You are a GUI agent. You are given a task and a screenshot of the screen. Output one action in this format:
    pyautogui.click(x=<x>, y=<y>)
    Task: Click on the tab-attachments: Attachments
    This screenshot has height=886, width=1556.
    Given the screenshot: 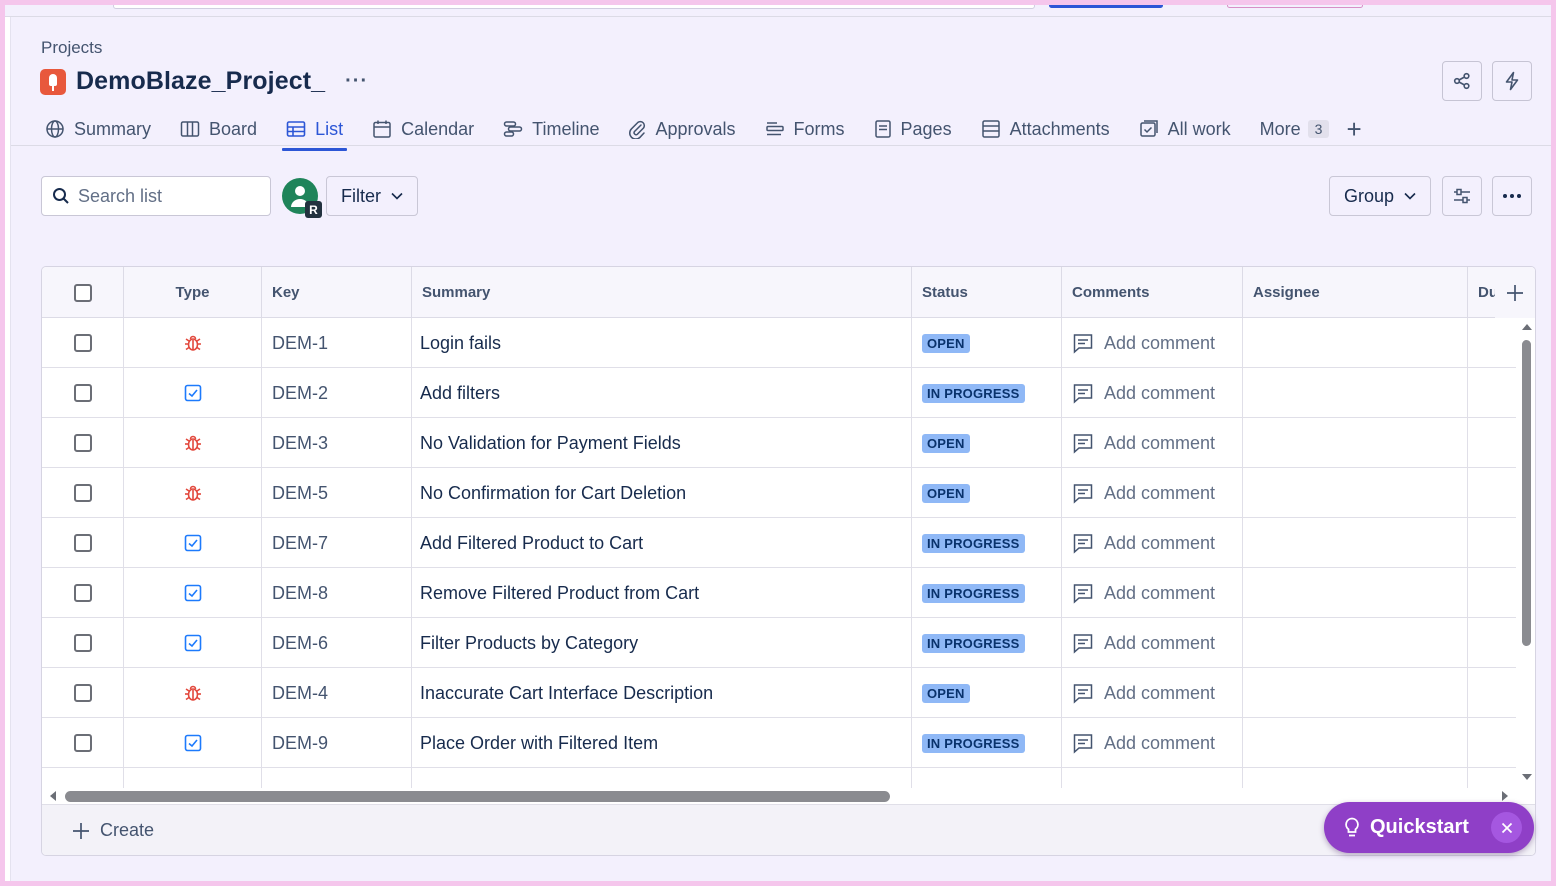 What is the action you would take?
    pyautogui.click(x=1045, y=129)
    